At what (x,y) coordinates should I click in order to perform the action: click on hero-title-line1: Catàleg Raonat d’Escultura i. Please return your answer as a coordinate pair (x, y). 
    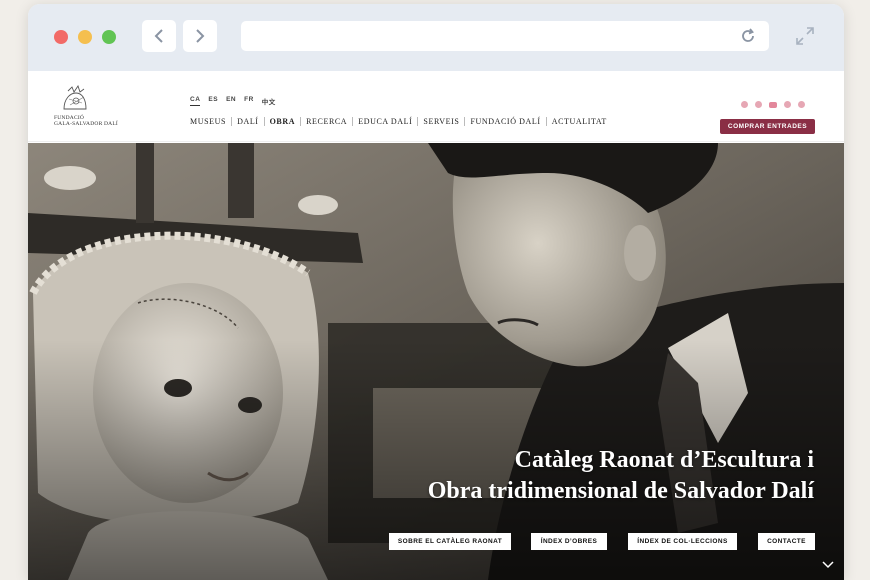
    Looking at the image, I should click on (664, 460).